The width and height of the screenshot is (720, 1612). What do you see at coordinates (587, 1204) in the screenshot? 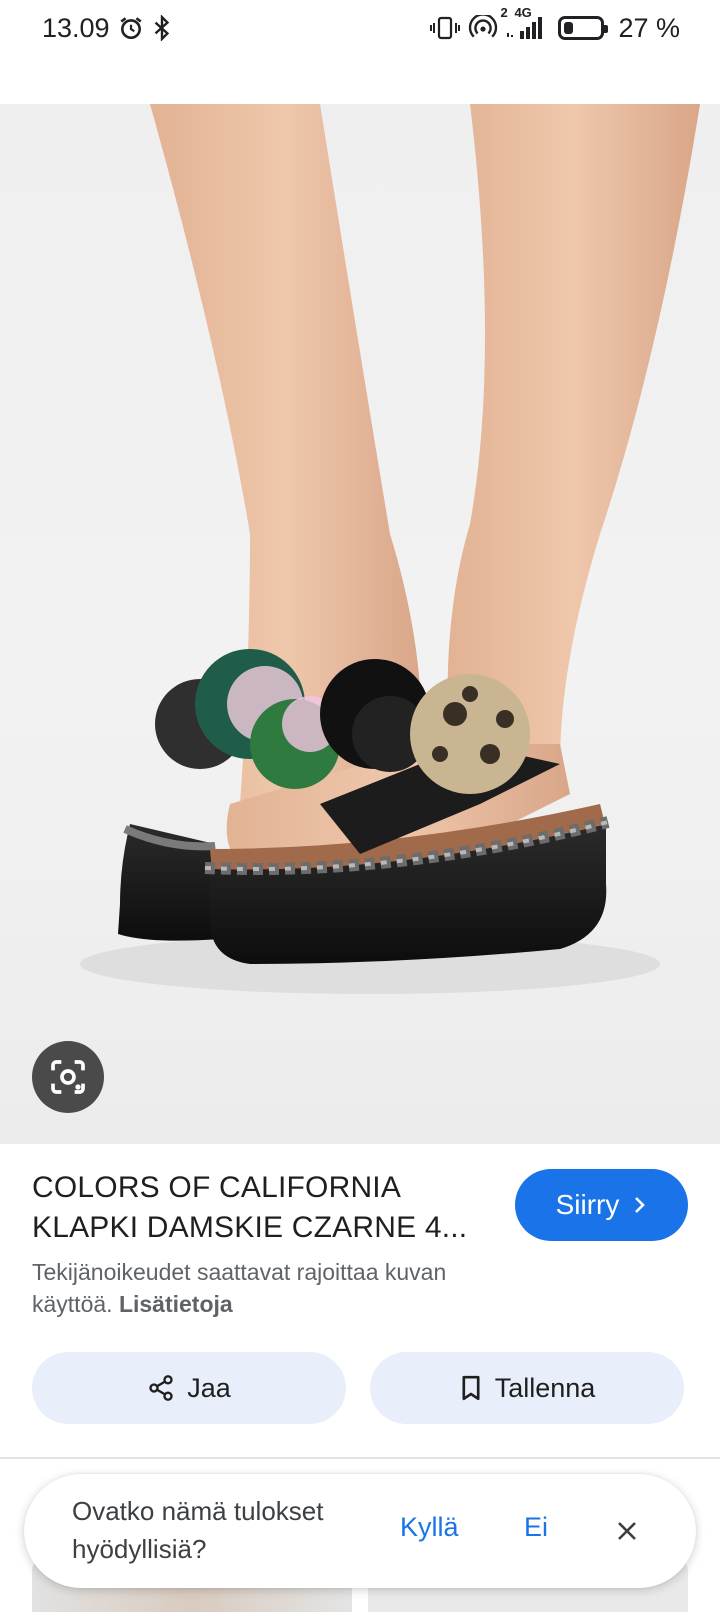
I see `visit-button-label: Siirry` at bounding box center [587, 1204].